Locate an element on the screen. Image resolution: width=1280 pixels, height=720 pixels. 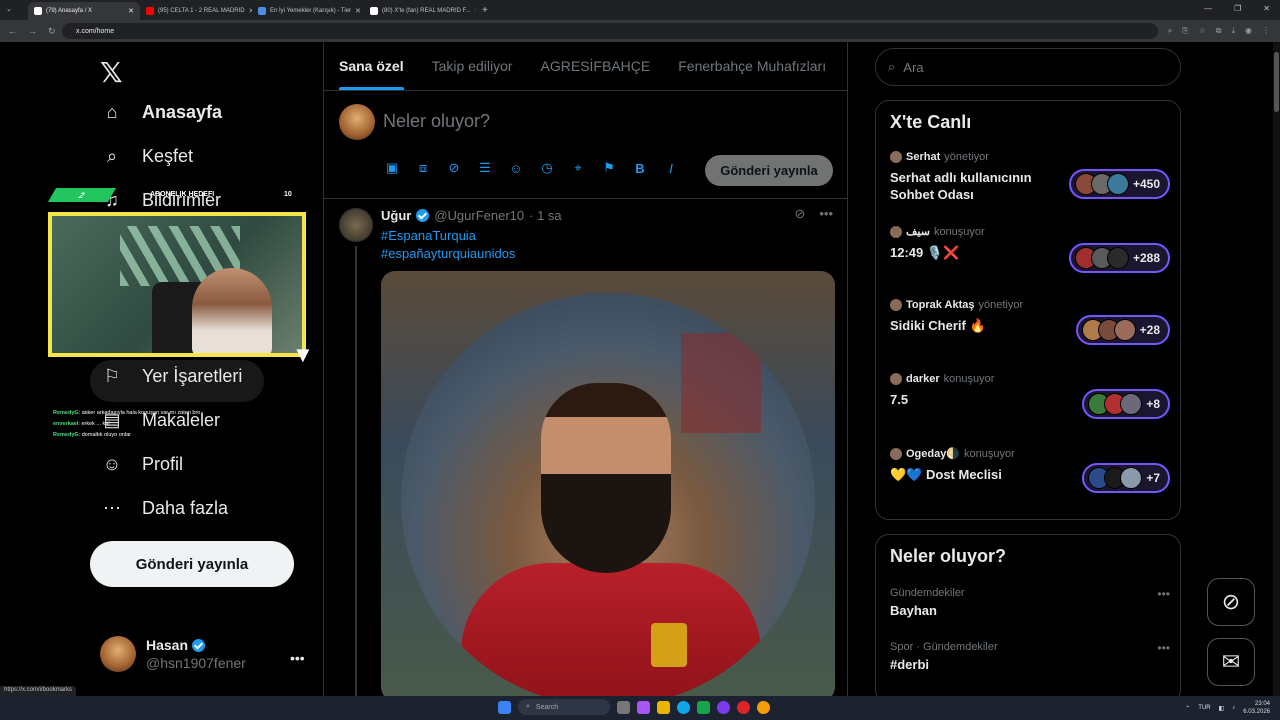
feed-tab: Fenerbahçe Muhafızları is located at coordinates (752, 66).